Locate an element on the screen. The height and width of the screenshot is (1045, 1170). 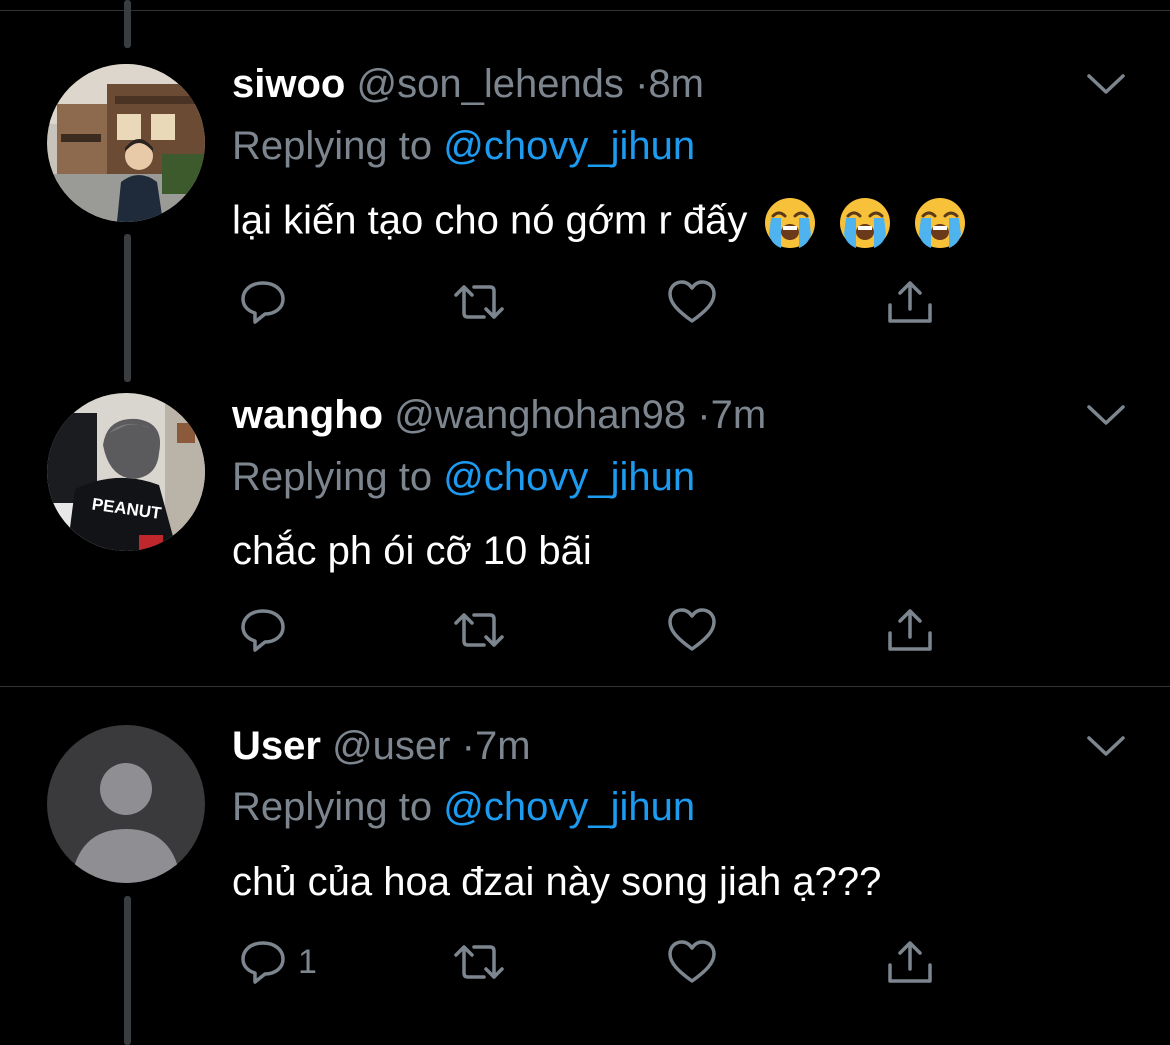
user-handle: @wanghohan98 is located at coordinates (540, 415).